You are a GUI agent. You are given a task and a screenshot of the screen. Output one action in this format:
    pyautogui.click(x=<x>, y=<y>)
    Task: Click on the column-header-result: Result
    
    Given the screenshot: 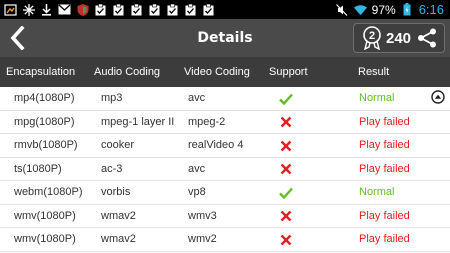 What is the action you would take?
    pyautogui.click(x=373, y=72)
    